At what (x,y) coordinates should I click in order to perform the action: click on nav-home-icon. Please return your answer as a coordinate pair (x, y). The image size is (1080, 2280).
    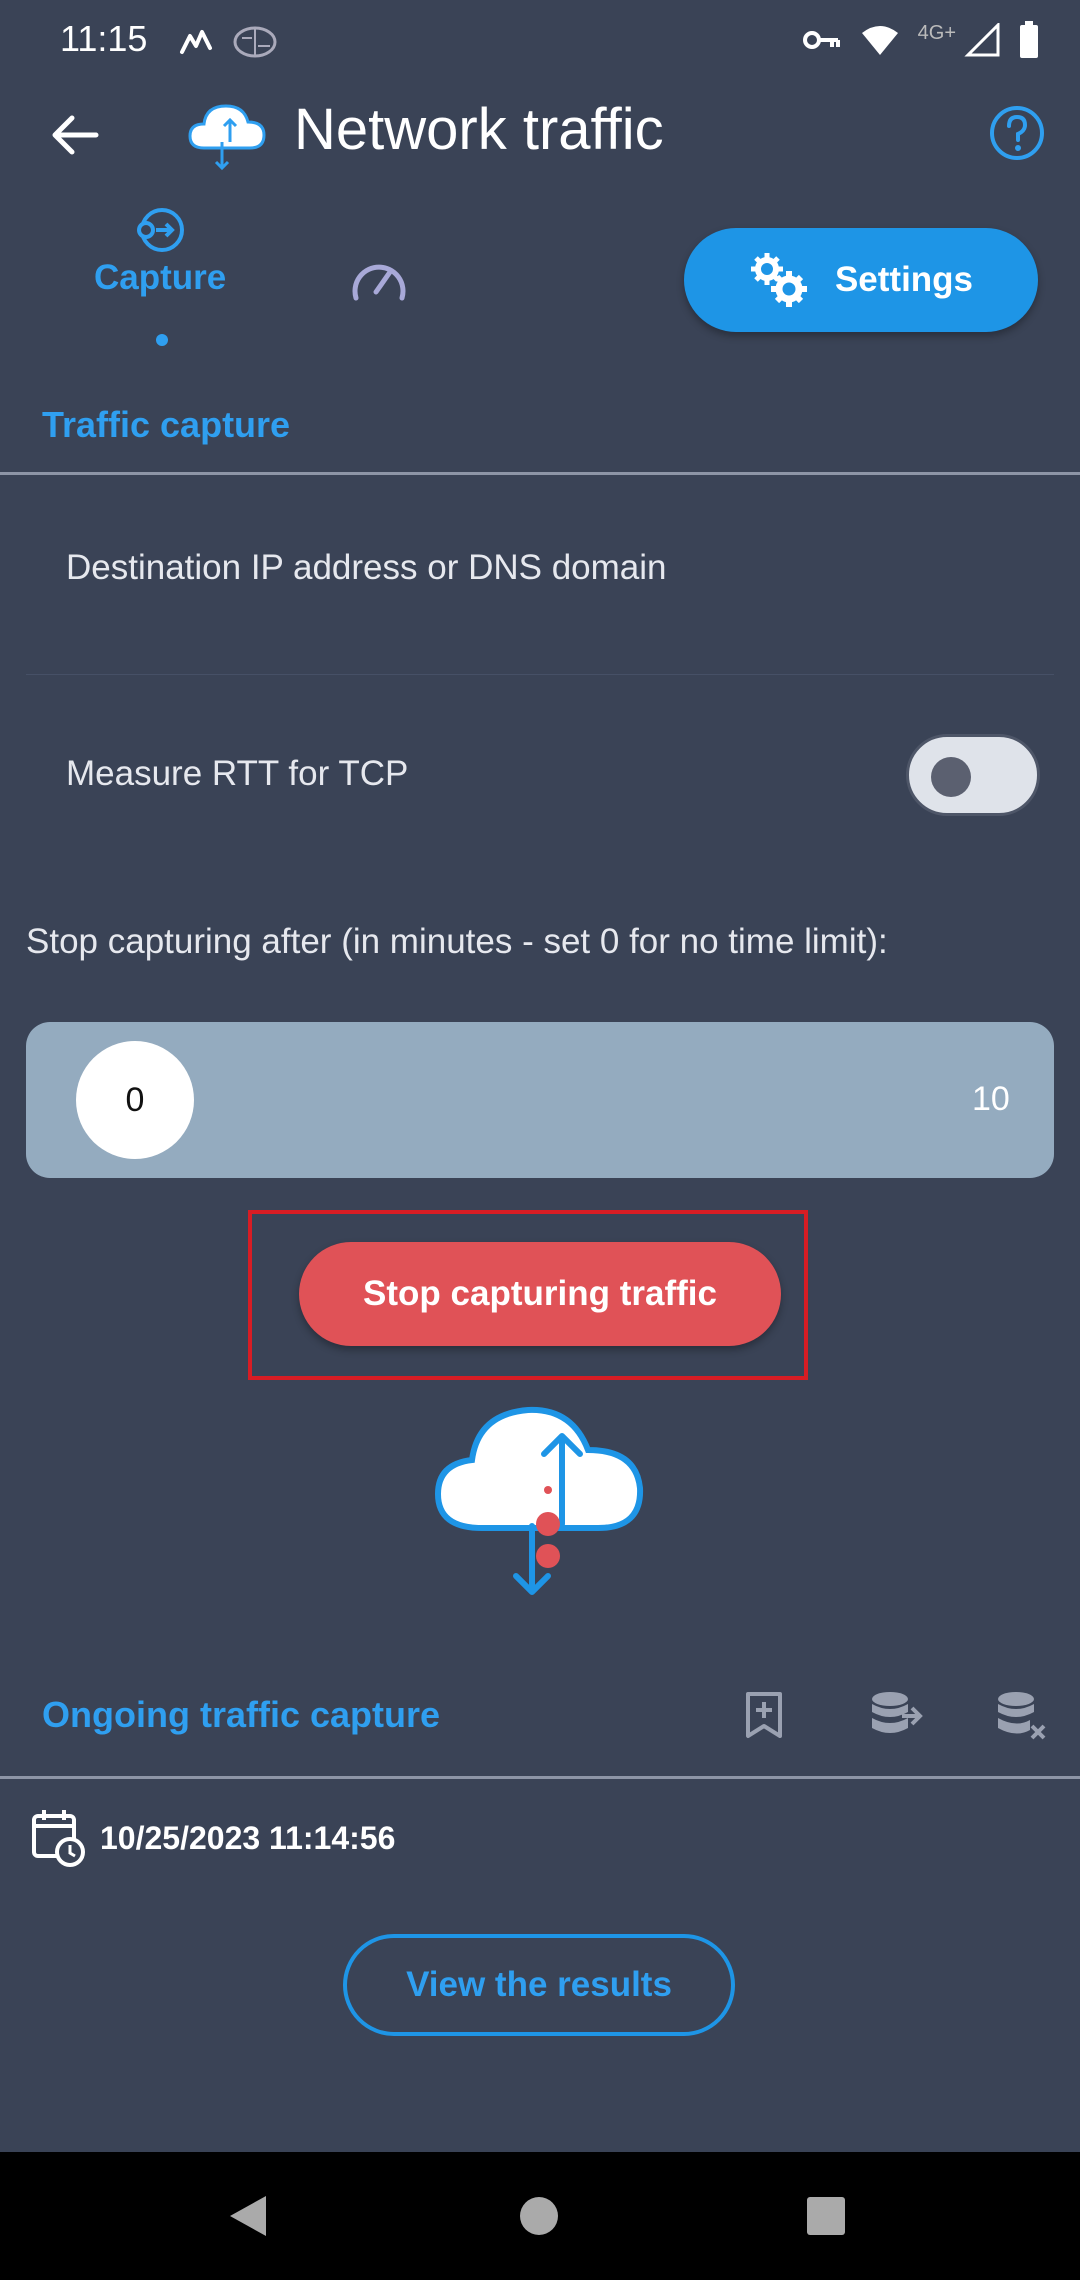
    Looking at the image, I should click on (539, 2216).